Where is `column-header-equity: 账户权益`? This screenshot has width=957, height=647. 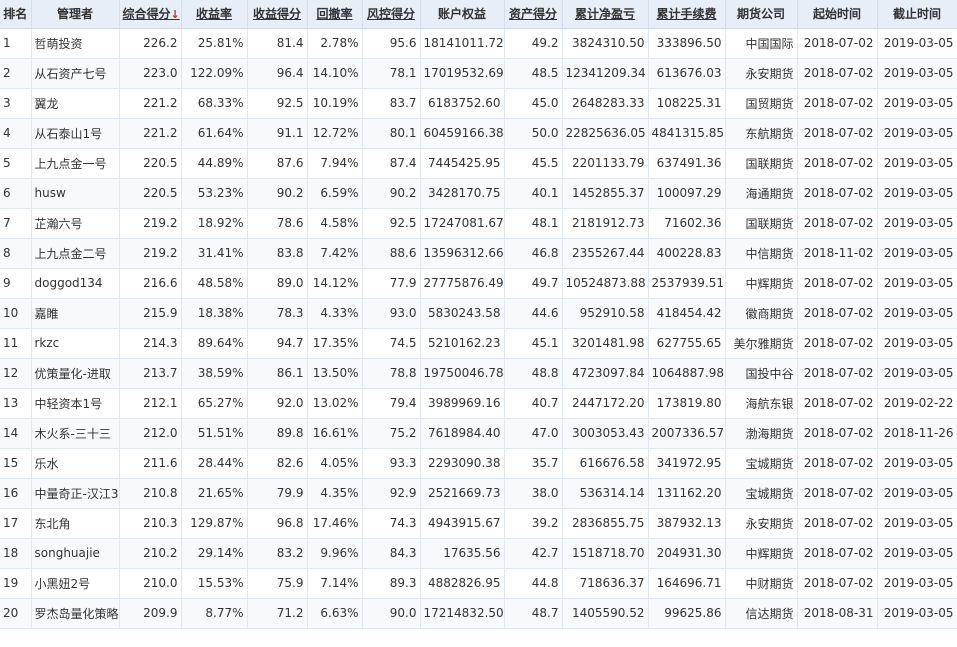
column-header-equity: 账户权益 is located at coordinates (462, 14).